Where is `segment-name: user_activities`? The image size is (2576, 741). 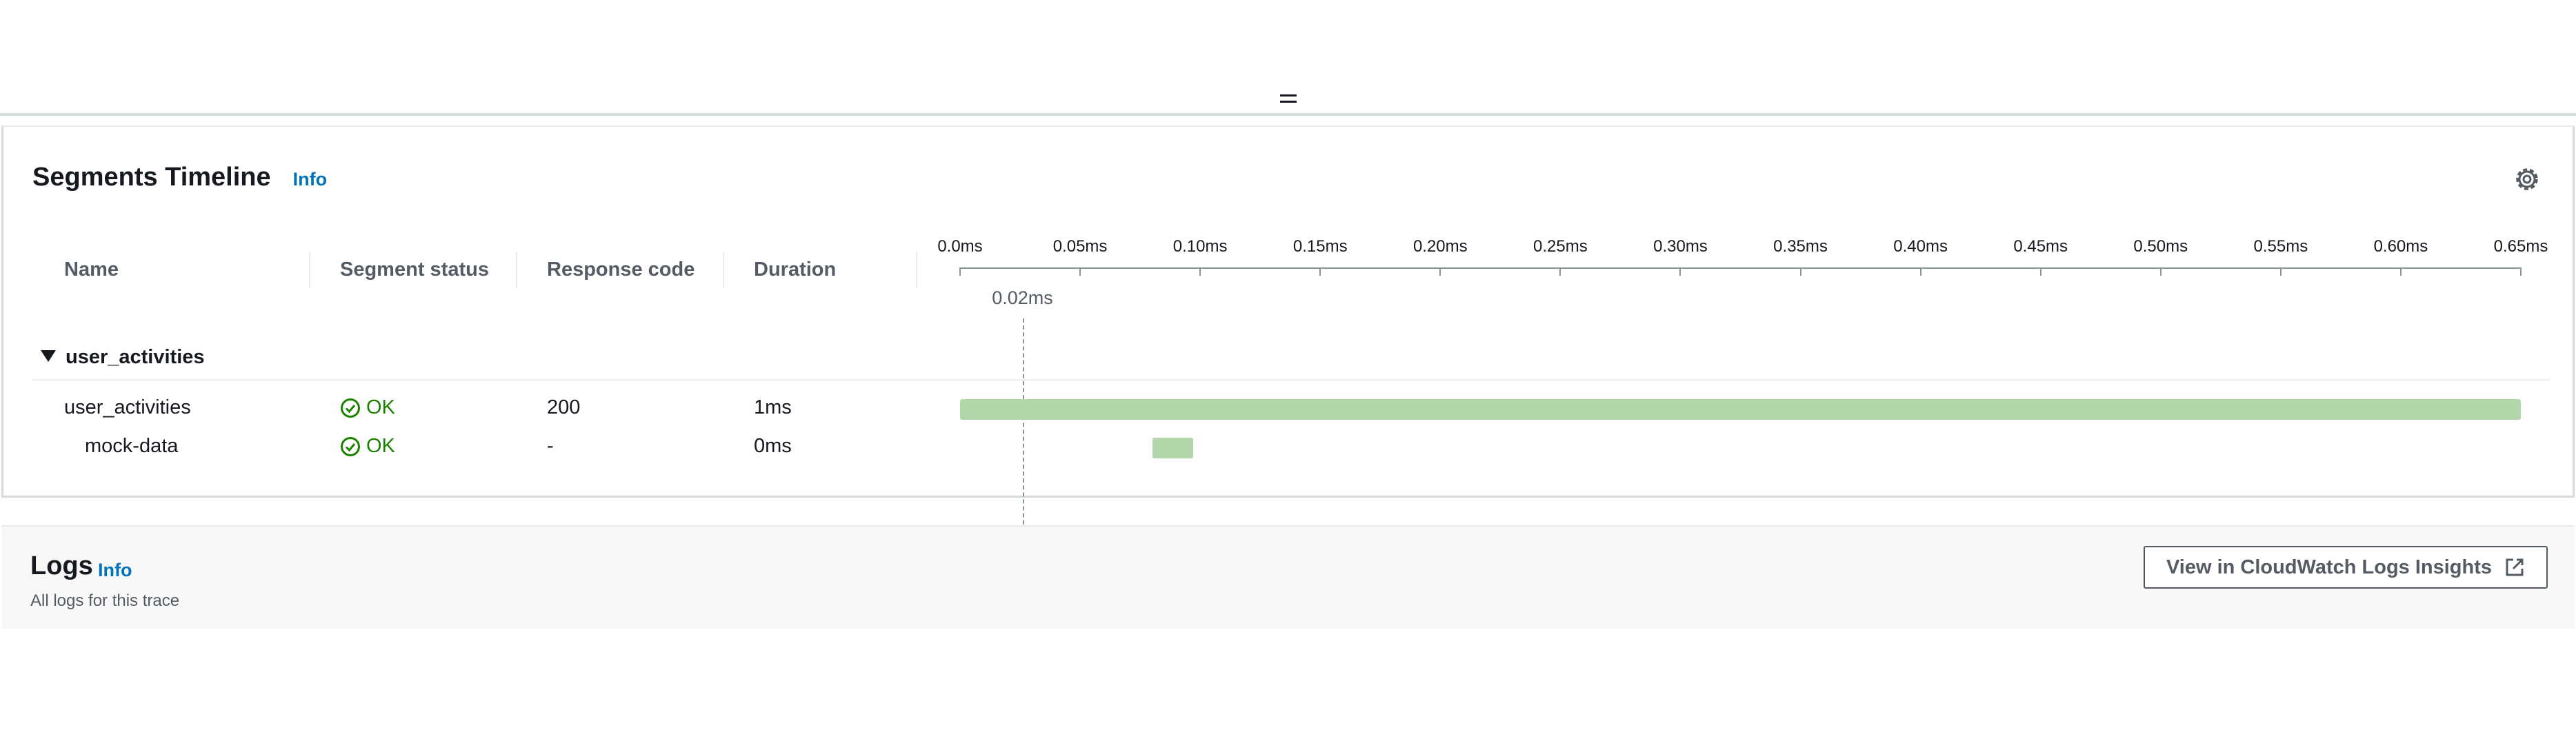 segment-name: user_activities is located at coordinates (128, 408).